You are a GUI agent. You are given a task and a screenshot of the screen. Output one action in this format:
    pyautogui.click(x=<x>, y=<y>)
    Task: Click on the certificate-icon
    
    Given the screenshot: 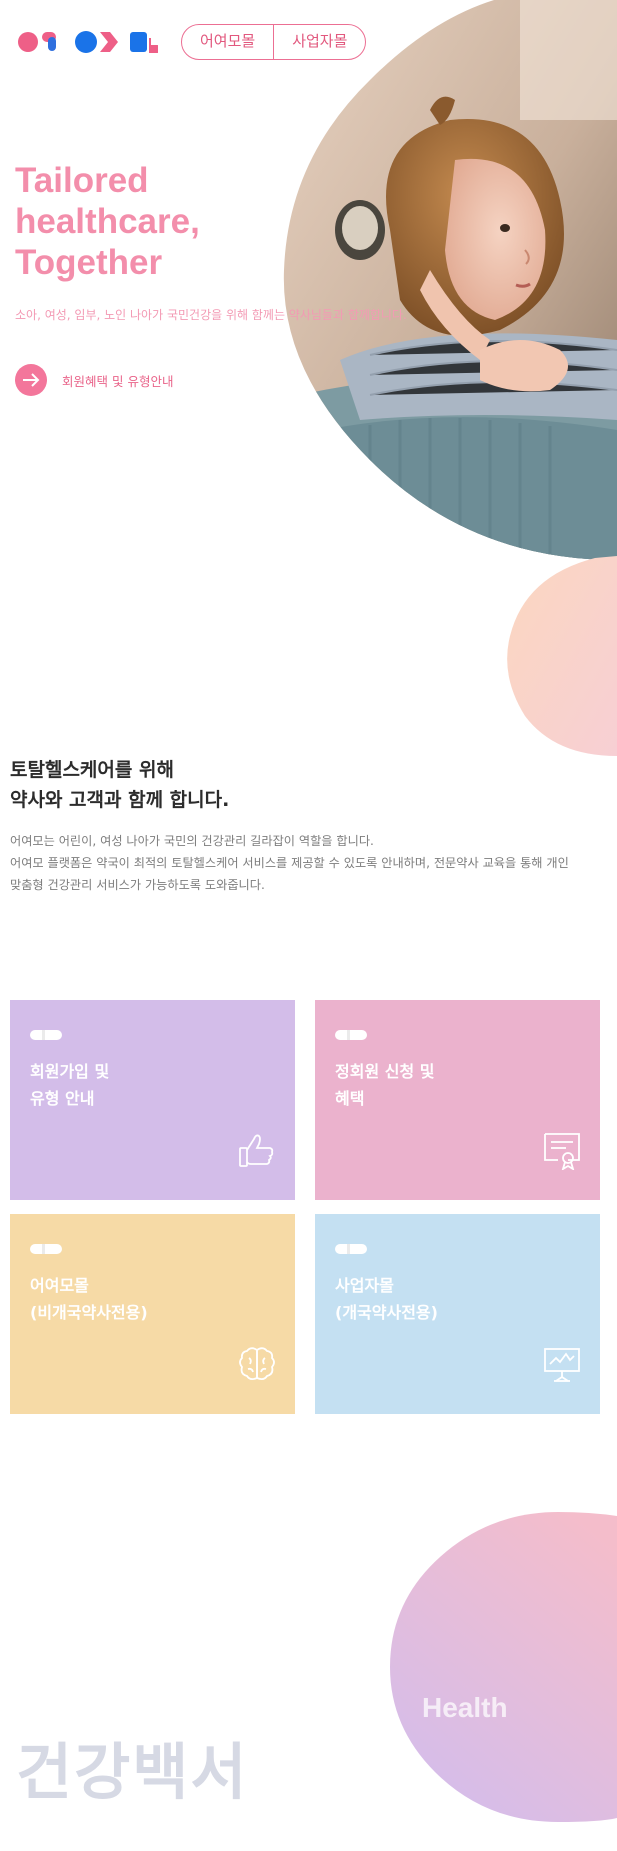 What is the action you would take?
    pyautogui.click(x=562, y=1151)
    